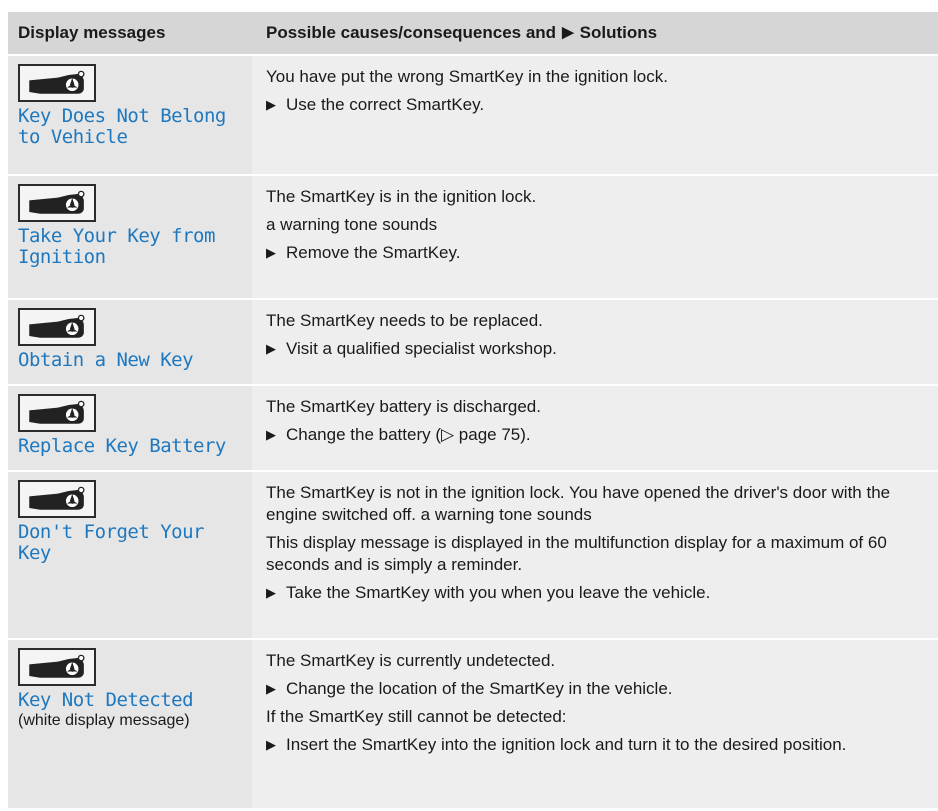 The image size is (938, 811). What do you see at coordinates (598, 349) in the screenshot?
I see `solution-step: ▶ Visit a qualified specialist workshop.` at bounding box center [598, 349].